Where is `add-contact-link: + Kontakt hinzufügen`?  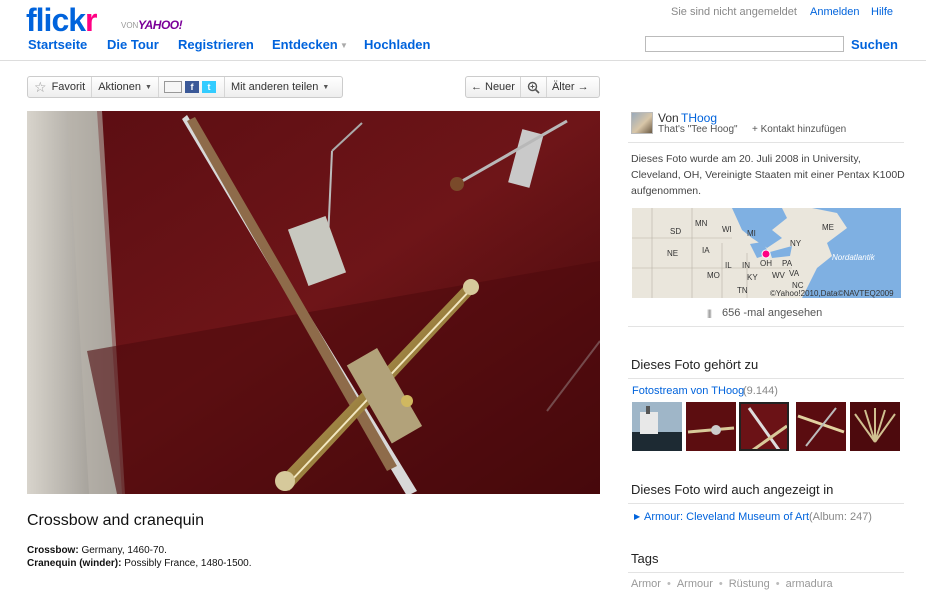 add-contact-link: + Kontakt hinzufügen is located at coordinates (799, 129).